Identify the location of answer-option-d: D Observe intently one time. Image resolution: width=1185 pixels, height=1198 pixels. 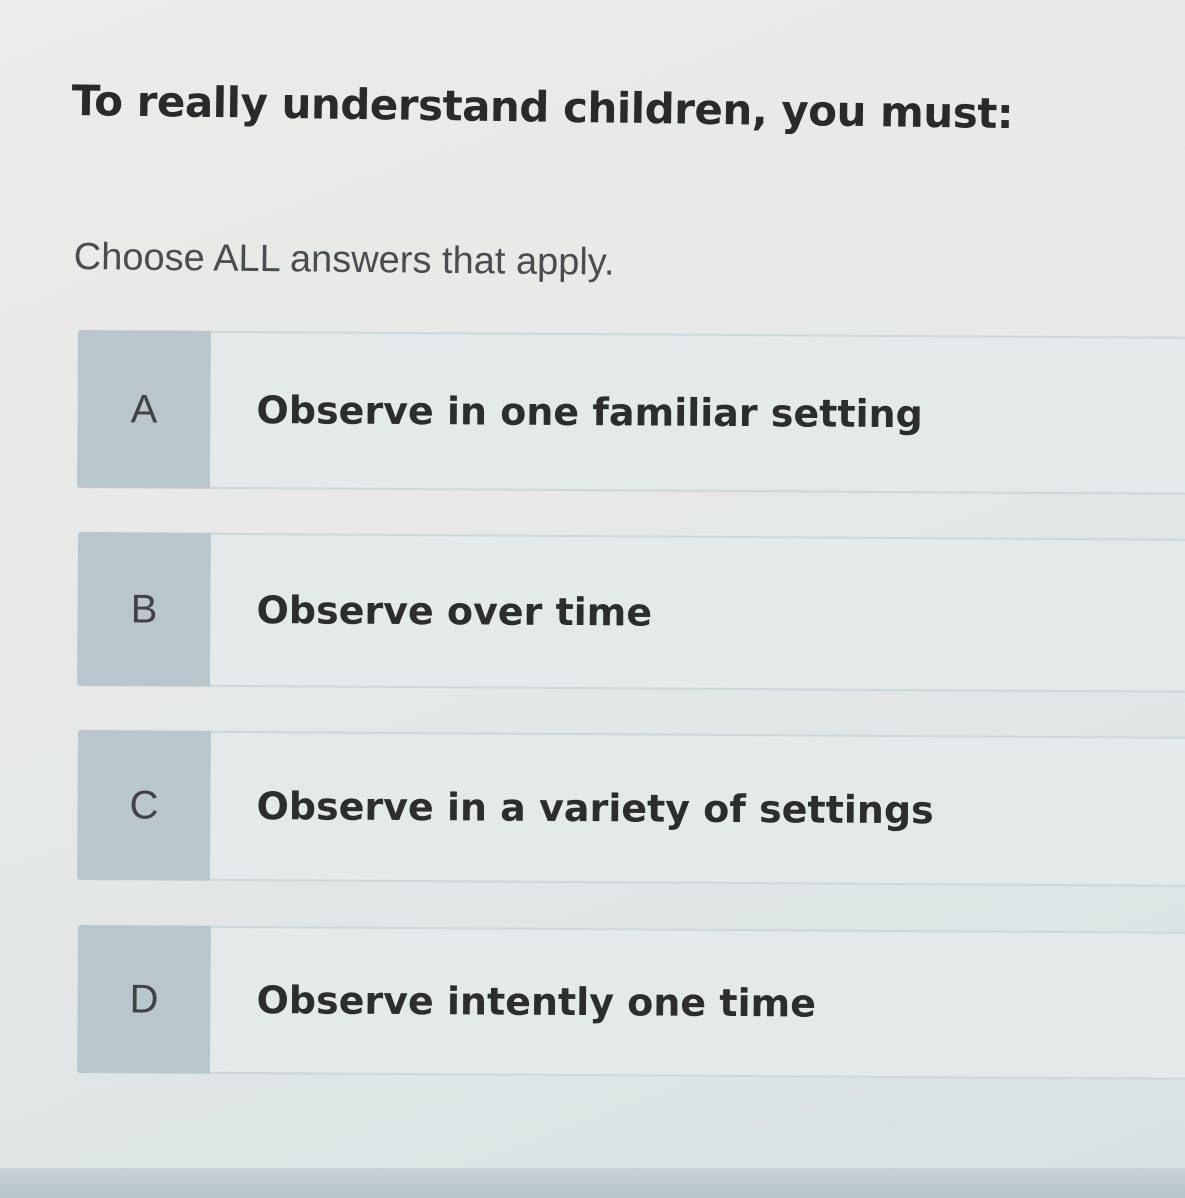
(631, 1002).